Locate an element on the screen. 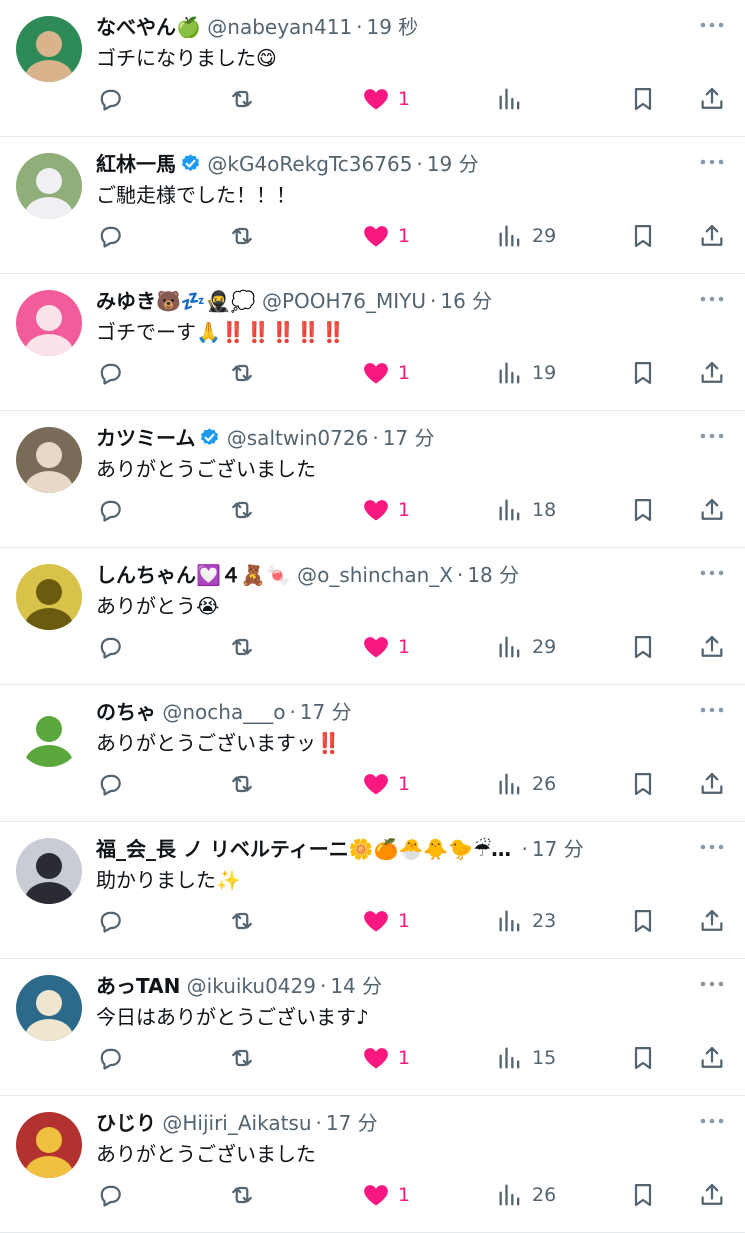  timestamp: 18 分 is located at coordinates (493, 575).